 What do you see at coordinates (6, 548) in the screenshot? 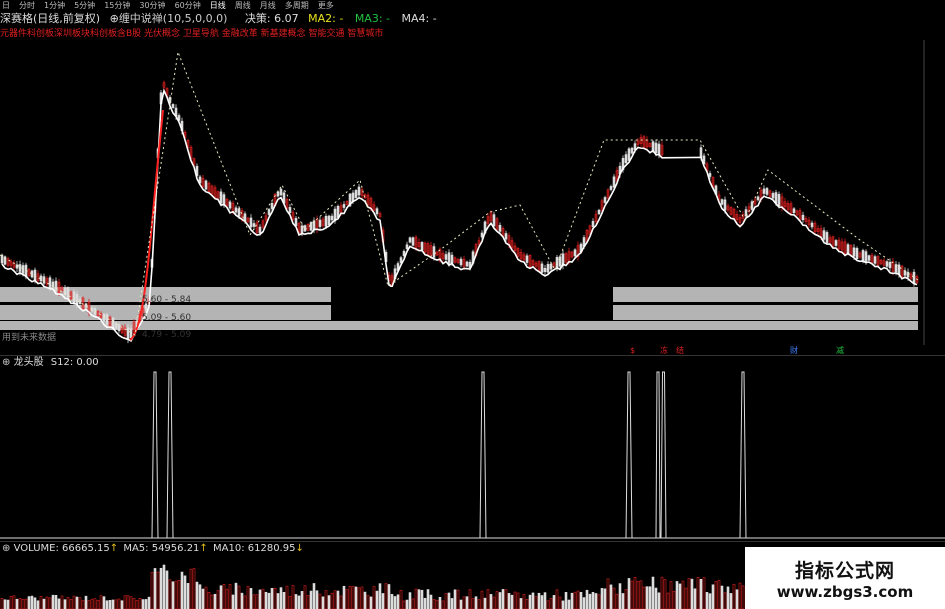
I see `volume-icon: ⊕` at bounding box center [6, 548].